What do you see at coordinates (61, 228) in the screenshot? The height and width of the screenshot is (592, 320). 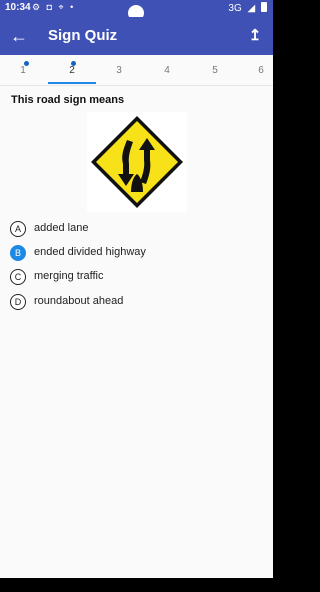 I see `option-text: added lane` at bounding box center [61, 228].